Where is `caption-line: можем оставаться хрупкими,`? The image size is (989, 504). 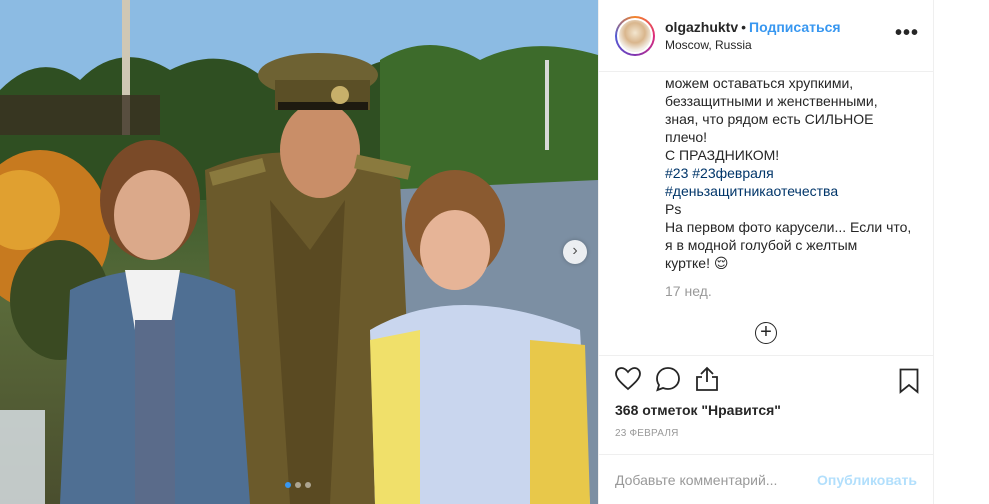 caption-line: можем оставаться хрупкими, is located at coordinates (759, 83).